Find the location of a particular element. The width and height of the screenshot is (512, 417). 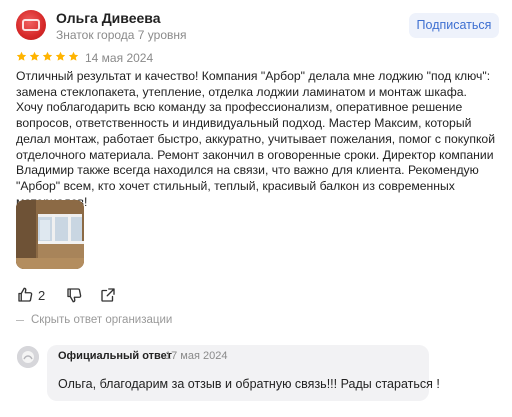

author-level: Знаток города 7 уровня is located at coordinates (121, 35).